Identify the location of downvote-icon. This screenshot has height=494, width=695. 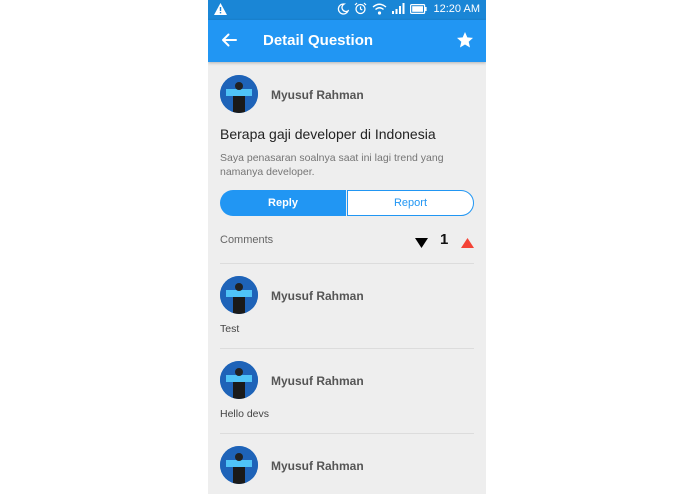
(421, 244).